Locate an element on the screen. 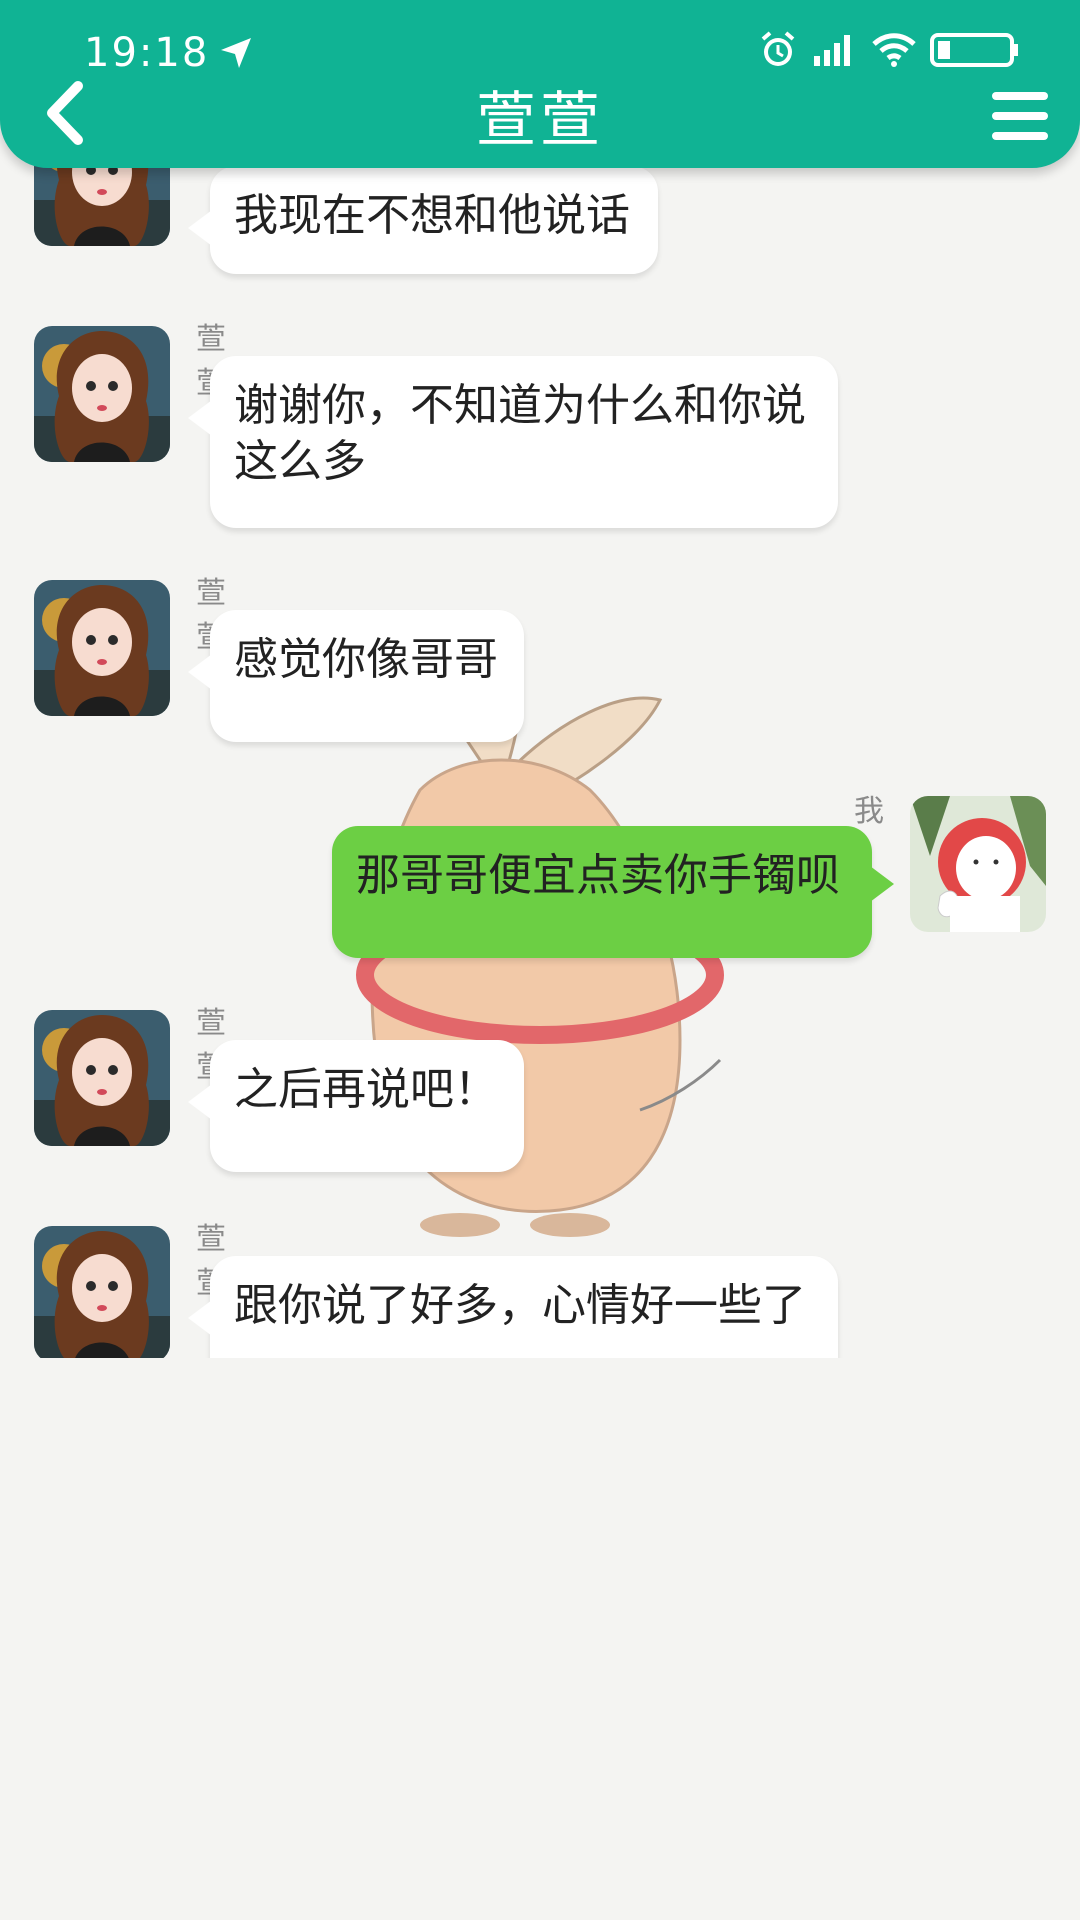 This screenshot has width=1080, height=1920. message-bubble: 那哥哥便宜点卖你手镯呗 is located at coordinates (613, 892).